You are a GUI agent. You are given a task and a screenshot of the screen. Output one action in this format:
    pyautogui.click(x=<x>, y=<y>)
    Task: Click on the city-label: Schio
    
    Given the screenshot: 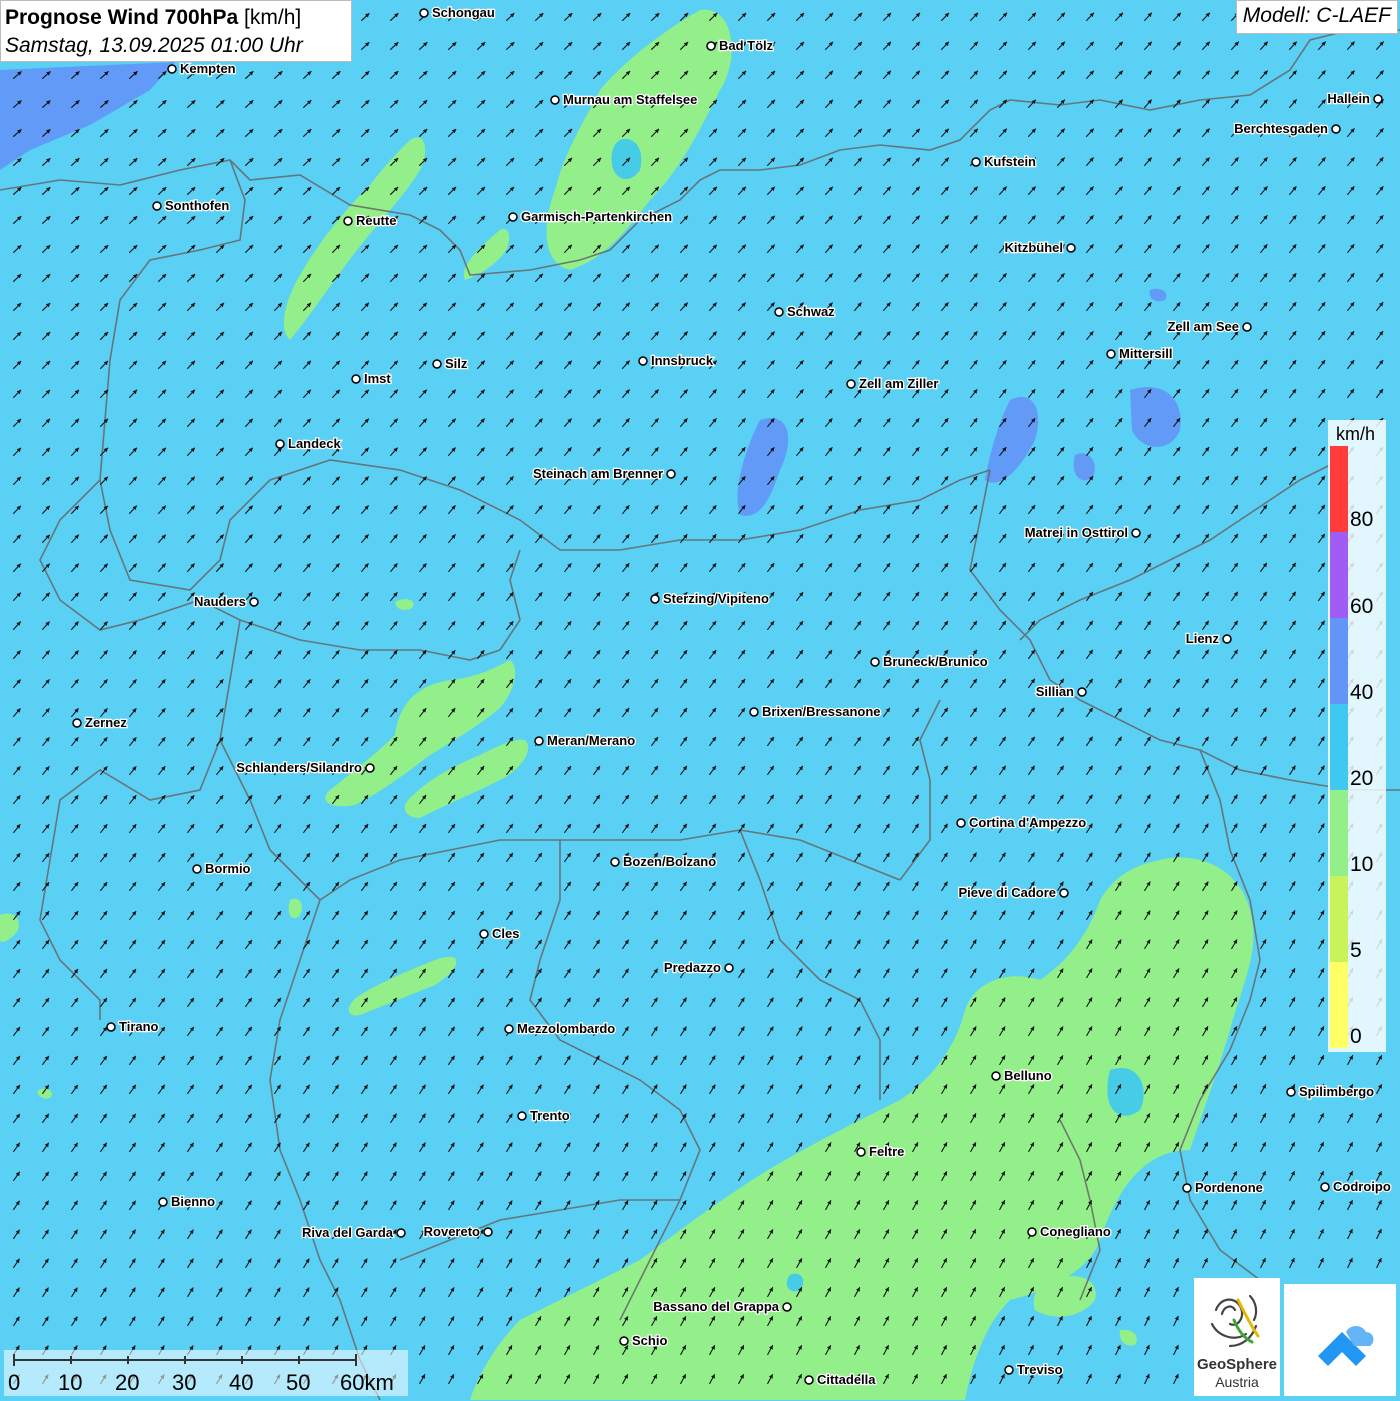 What is the action you would take?
    pyautogui.click(x=649, y=1340)
    